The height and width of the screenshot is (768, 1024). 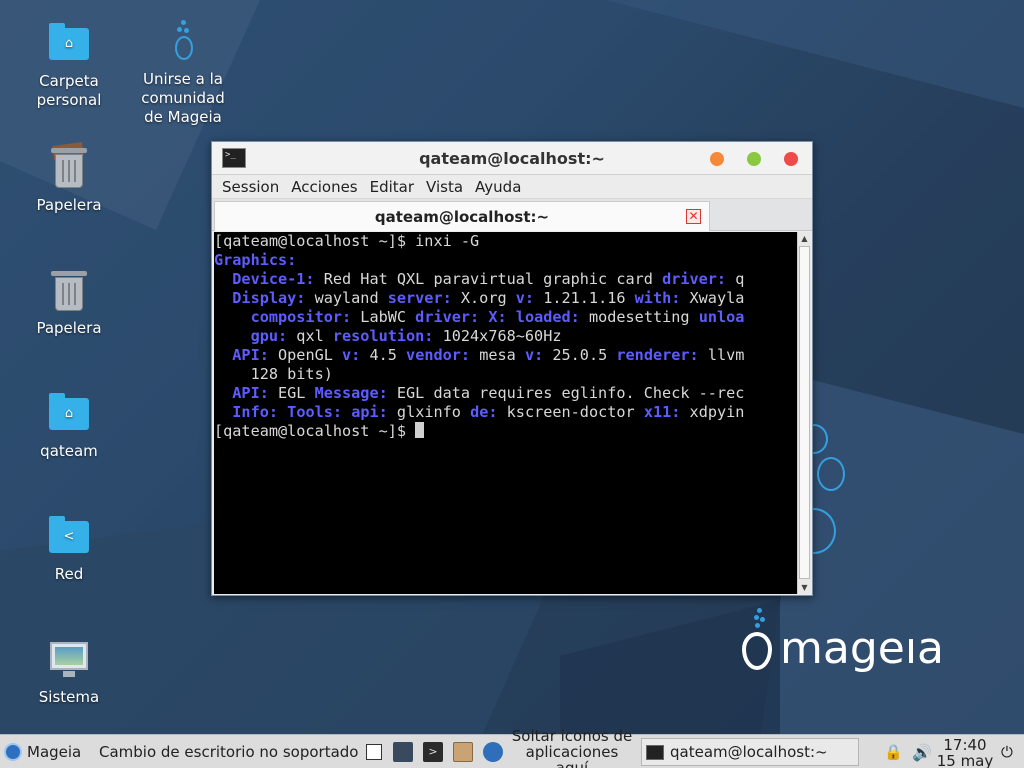 I want to click on mageia-logo-text: mageıa, so click(x=862, y=648).